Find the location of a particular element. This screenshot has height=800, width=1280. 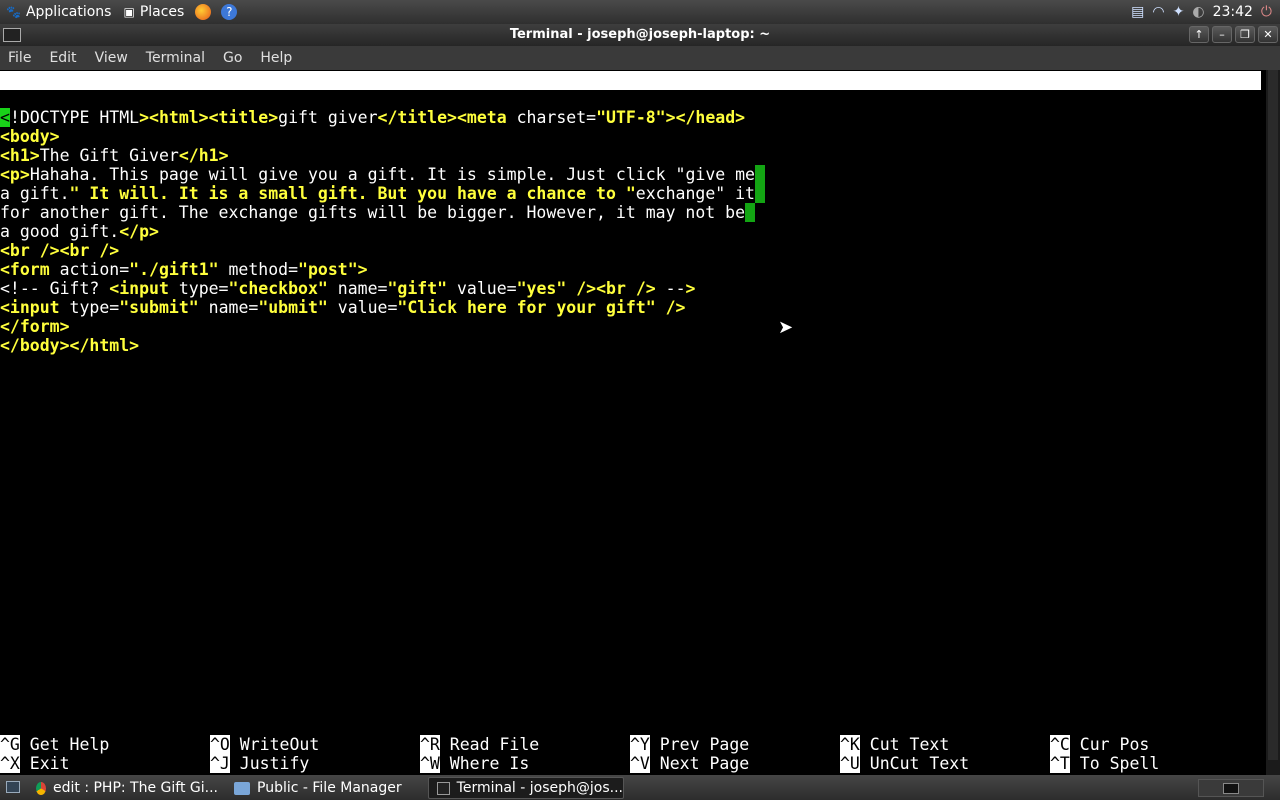

show-desktop-icon is located at coordinates (13, 787).